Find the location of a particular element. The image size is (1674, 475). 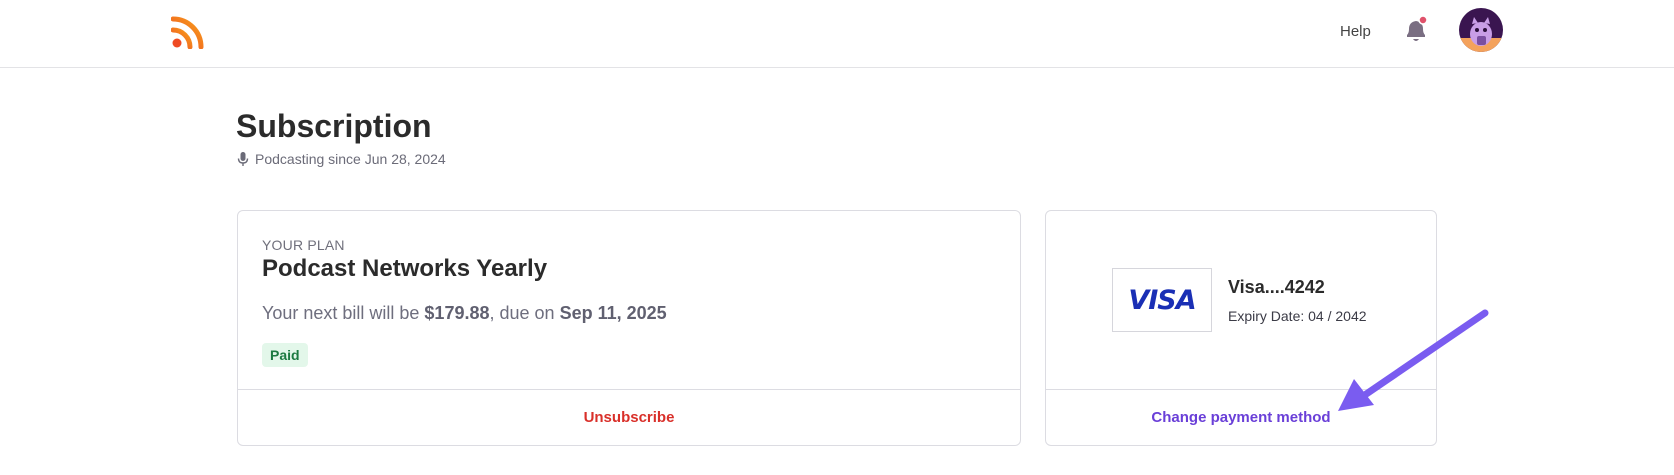

unsubscribe-button: Unsubscribe is located at coordinates (629, 417).